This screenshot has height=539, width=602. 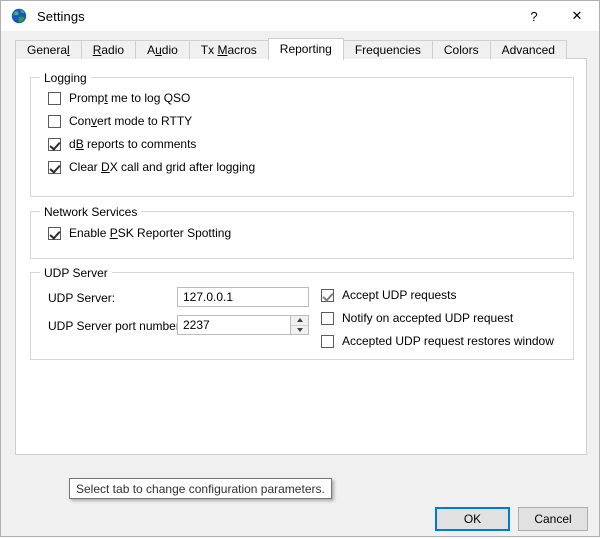 I want to click on logging-checkbox-row: Prompt me to log QSO, so click(x=119, y=98).